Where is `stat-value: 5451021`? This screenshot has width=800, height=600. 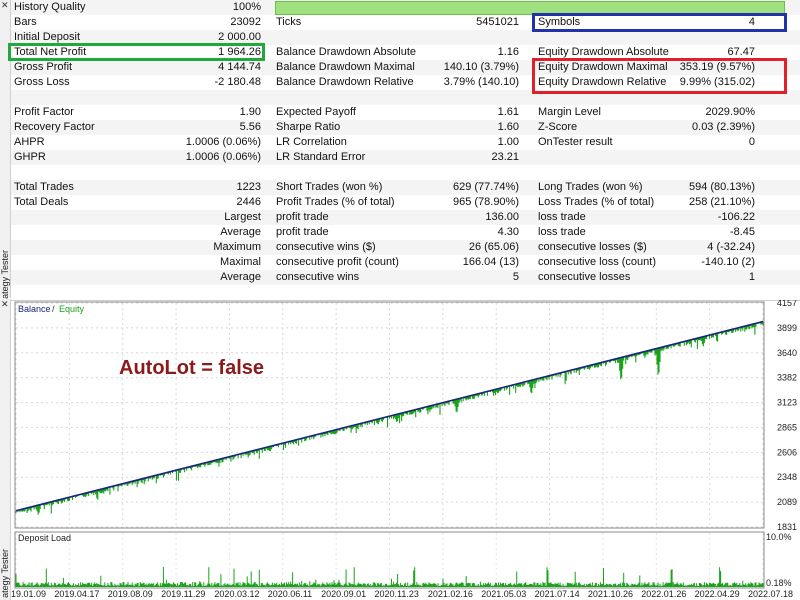 stat-value: 5451021 is located at coordinates (497, 22).